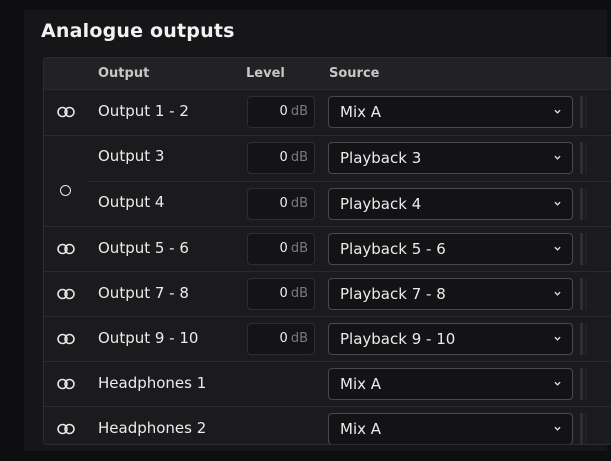 The width and height of the screenshot is (611, 461). I want to click on row-label: Output 4, so click(131, 202).